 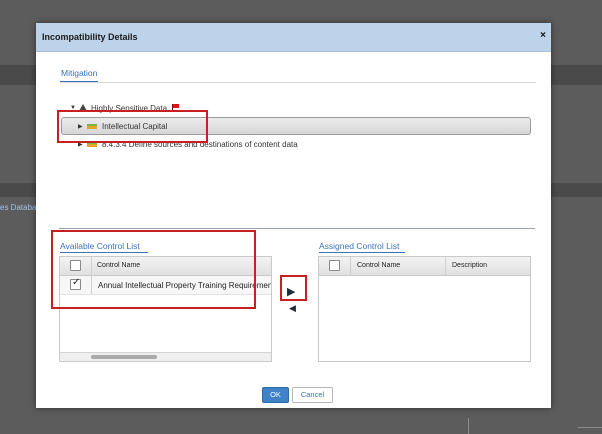 What do you see at coordinates (379, 265) in the screenshot?
I see `column-header-control-name: Control Name` at bounding box center [379, 265].